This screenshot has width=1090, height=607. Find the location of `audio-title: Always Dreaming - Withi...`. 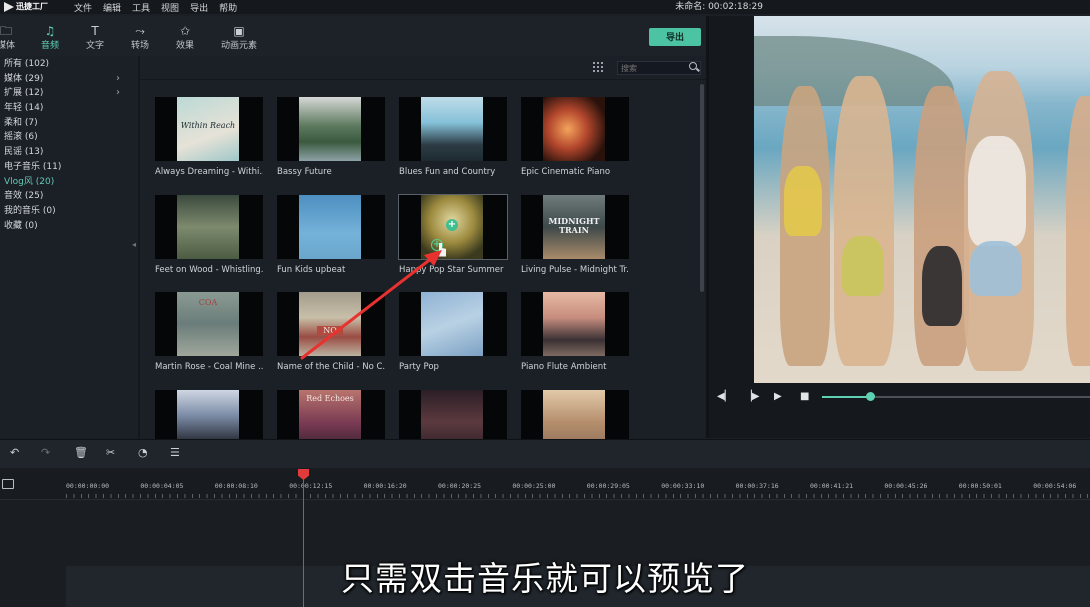

audio-title: Always Dreaming - Withi... is located at coordinates (209, 172).